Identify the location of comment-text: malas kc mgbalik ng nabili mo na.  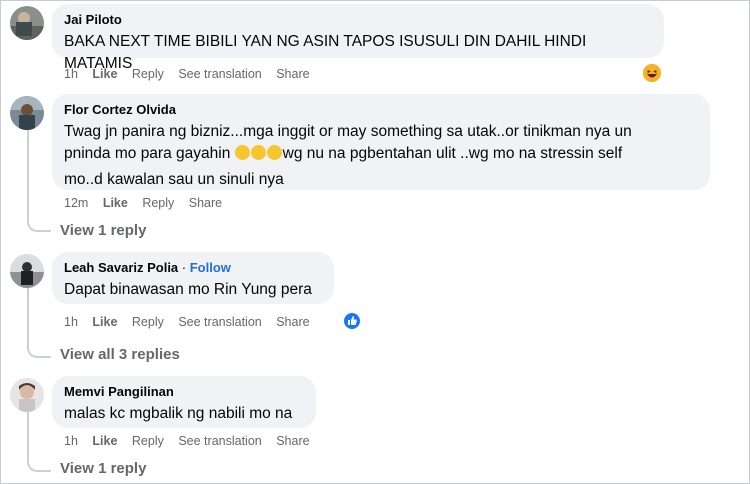
(178, 413).